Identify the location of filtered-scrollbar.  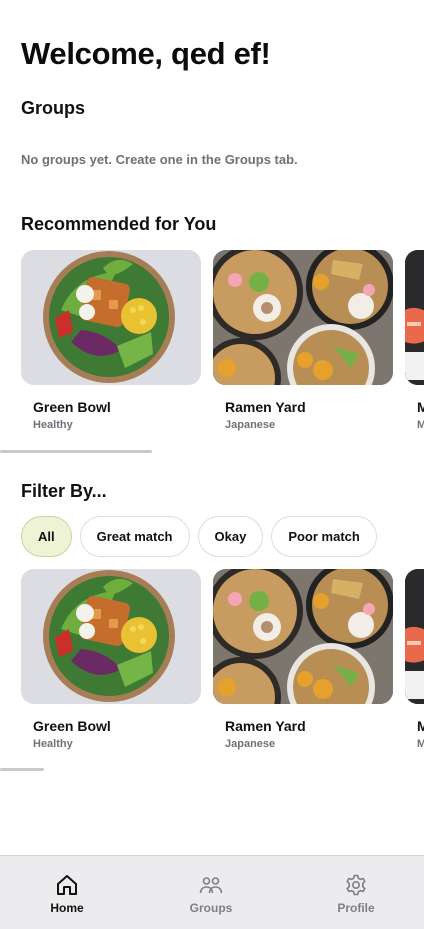
(22, 769).